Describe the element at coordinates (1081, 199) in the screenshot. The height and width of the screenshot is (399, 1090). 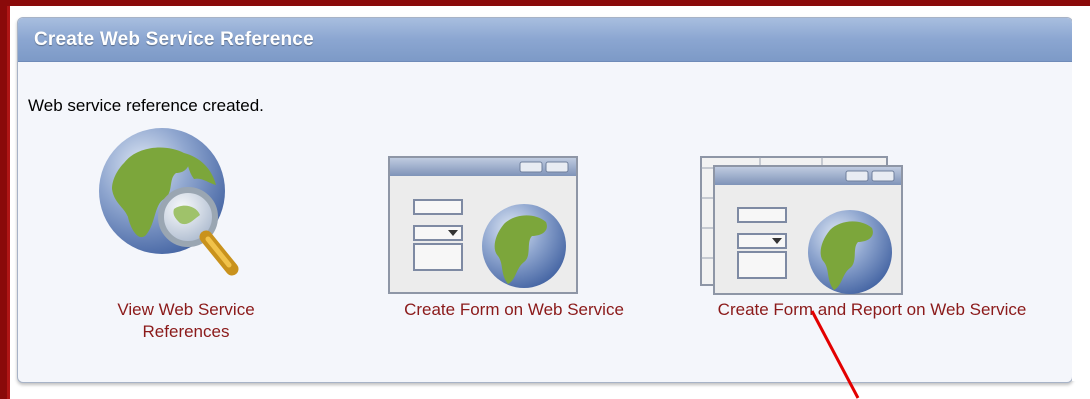
I see `page-right-margin` at that location.